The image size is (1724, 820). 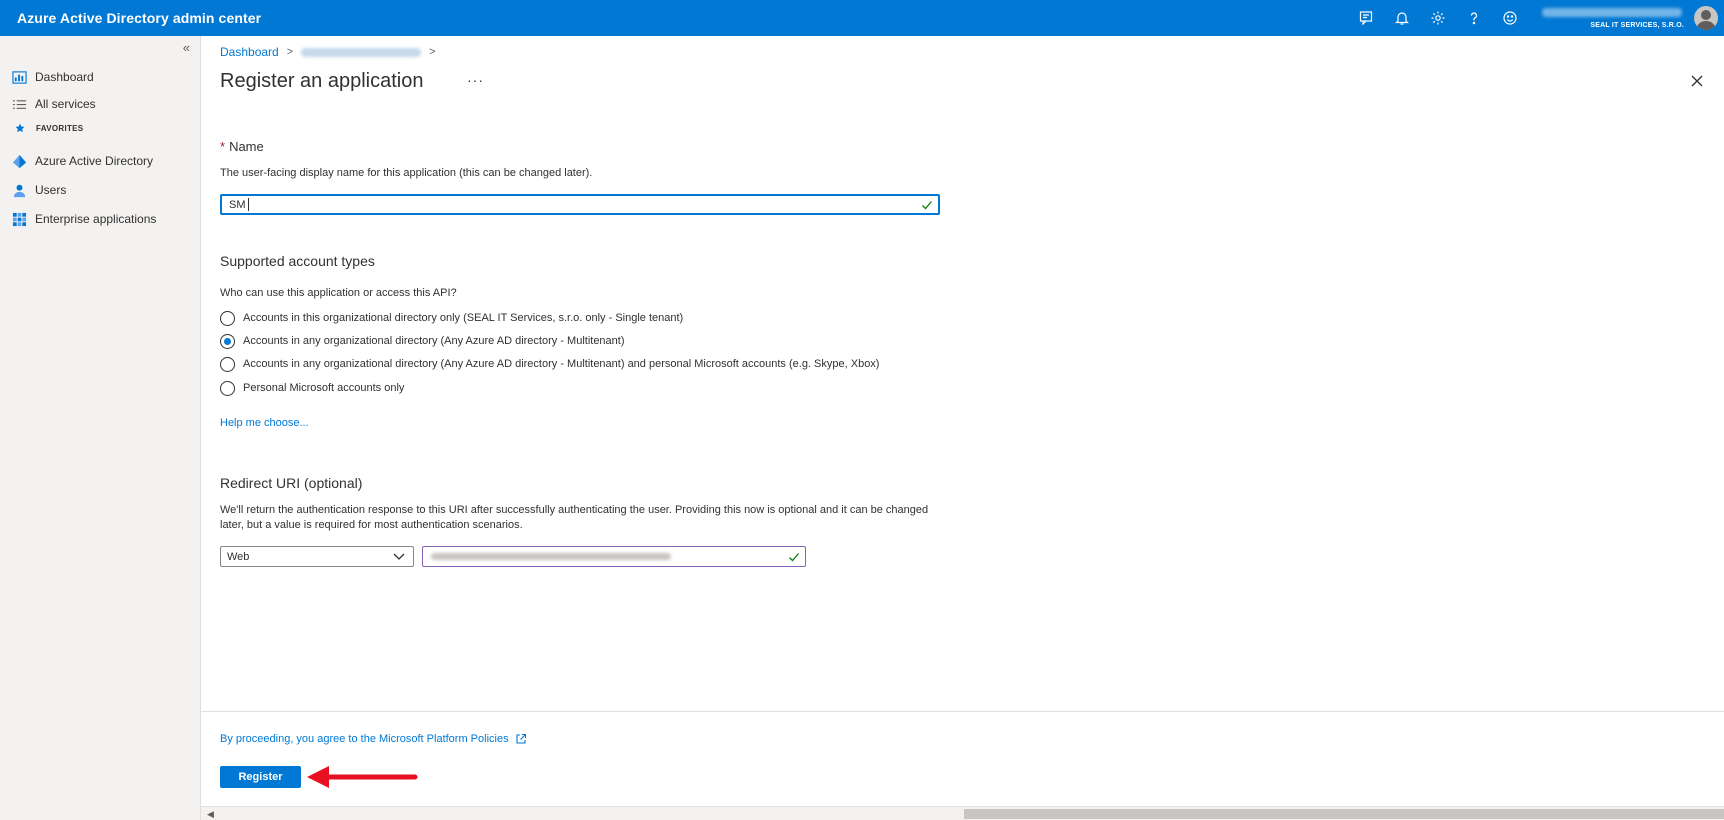 What do you see at coordinates (94, 161) in the screenshot?
I see `sidebar-item-label: Azure Active Directory` at bounding box center [94, 161].